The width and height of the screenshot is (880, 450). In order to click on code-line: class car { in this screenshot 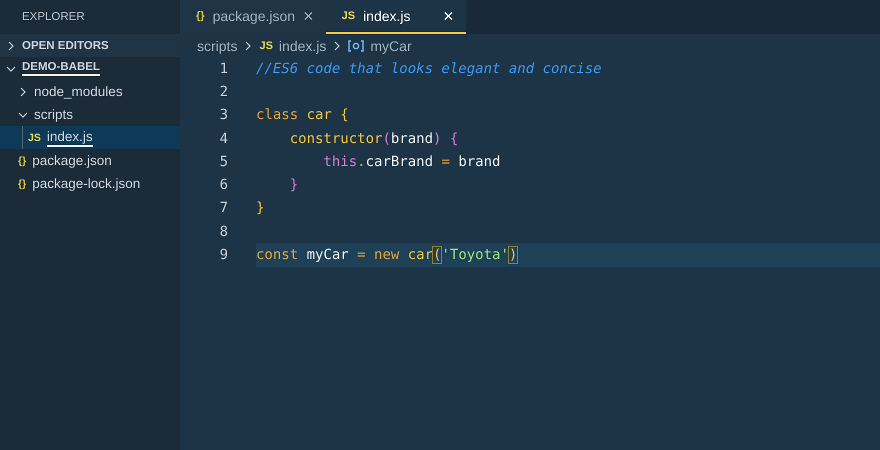, I will do `click(303, 116)`.